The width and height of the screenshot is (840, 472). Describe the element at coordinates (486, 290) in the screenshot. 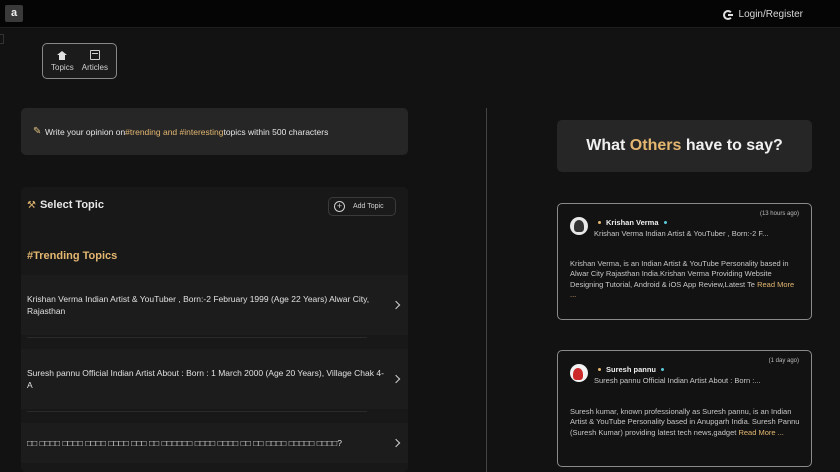

I see `vertical-divider` at that location.